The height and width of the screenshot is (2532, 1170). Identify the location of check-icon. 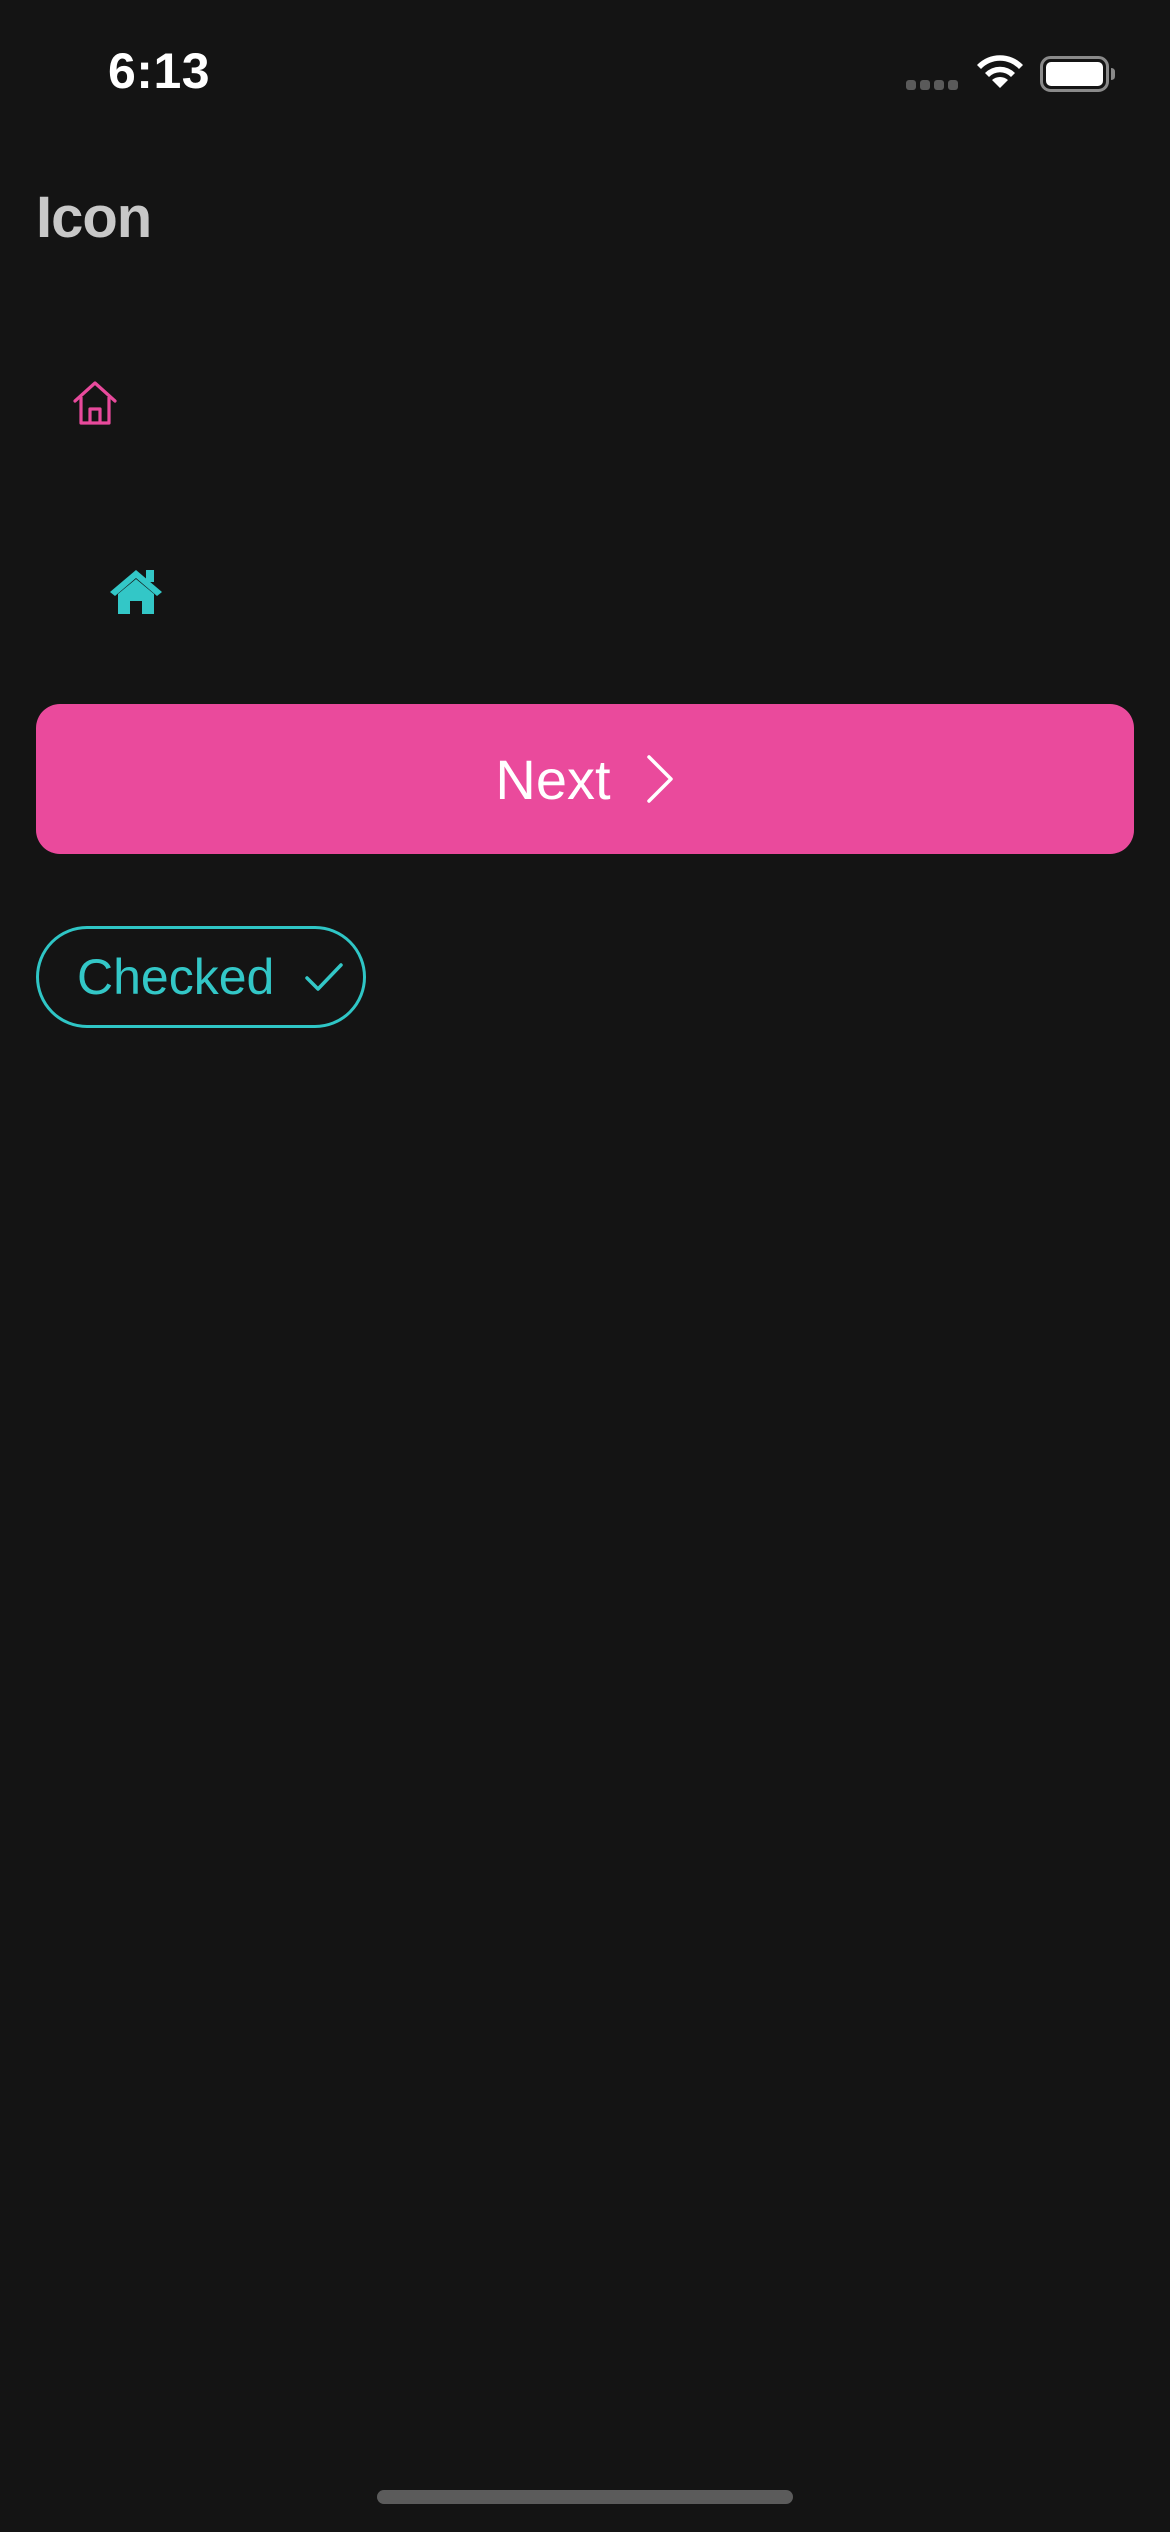
(324, 977).